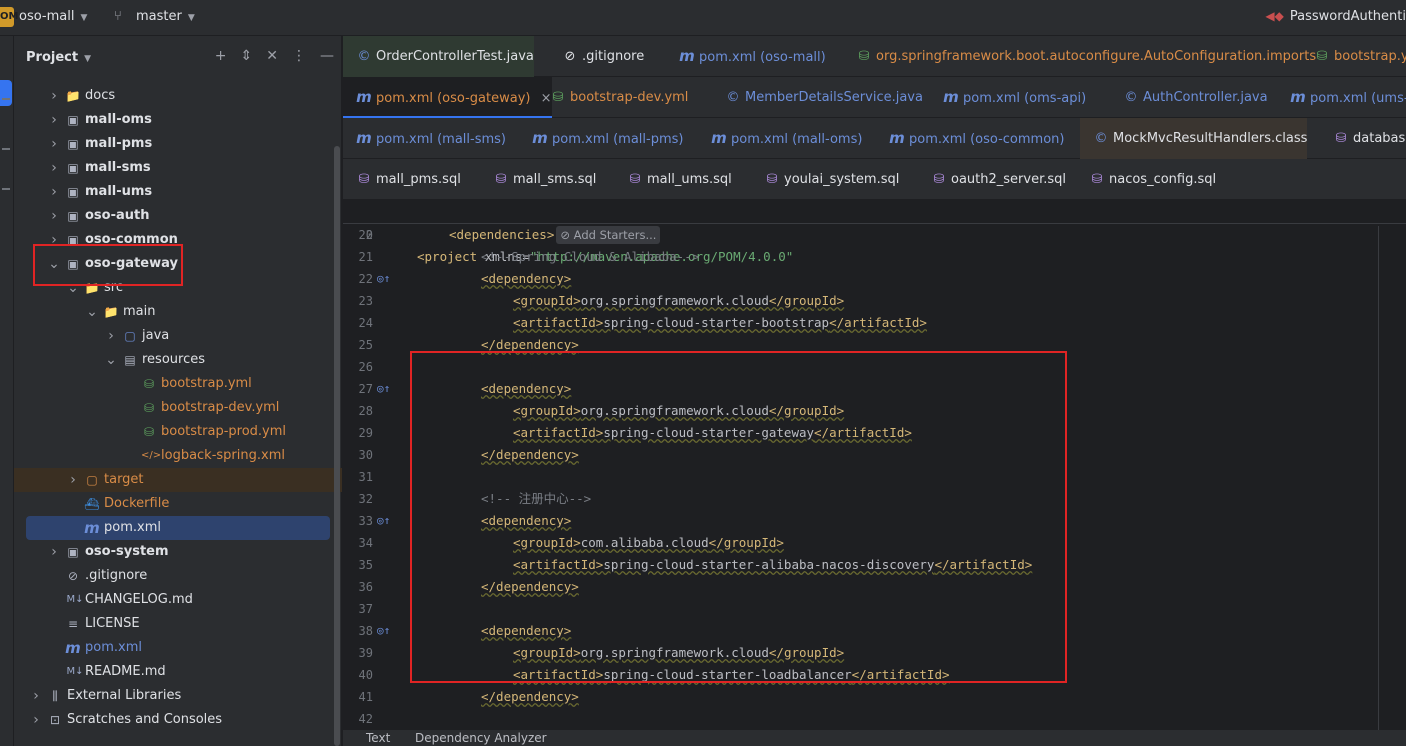  I want to click on editor-tab: ⛁ youlai_system.sql, so click(825, 179).